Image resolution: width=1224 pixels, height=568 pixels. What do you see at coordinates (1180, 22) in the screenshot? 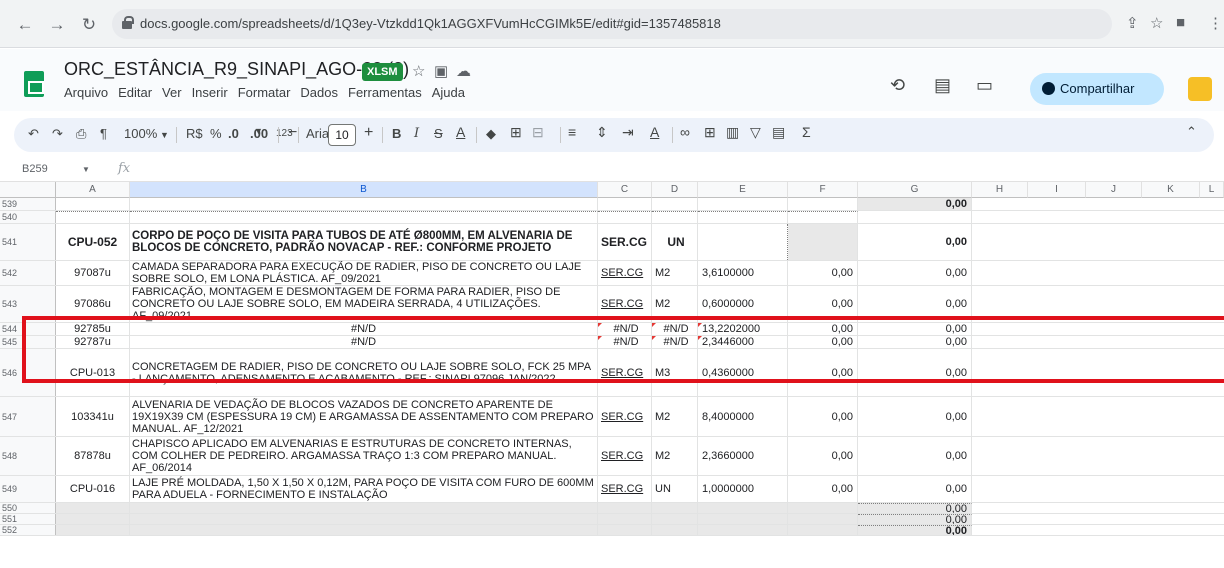
I see `extensions-icon: ■` at bounding box center [1180, 22].